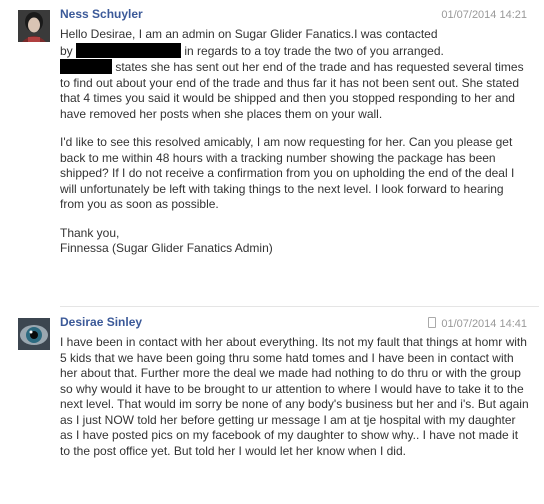  Describe the element at coordinates (299, 306) in the screenshot. I see `message-divider` at that location.